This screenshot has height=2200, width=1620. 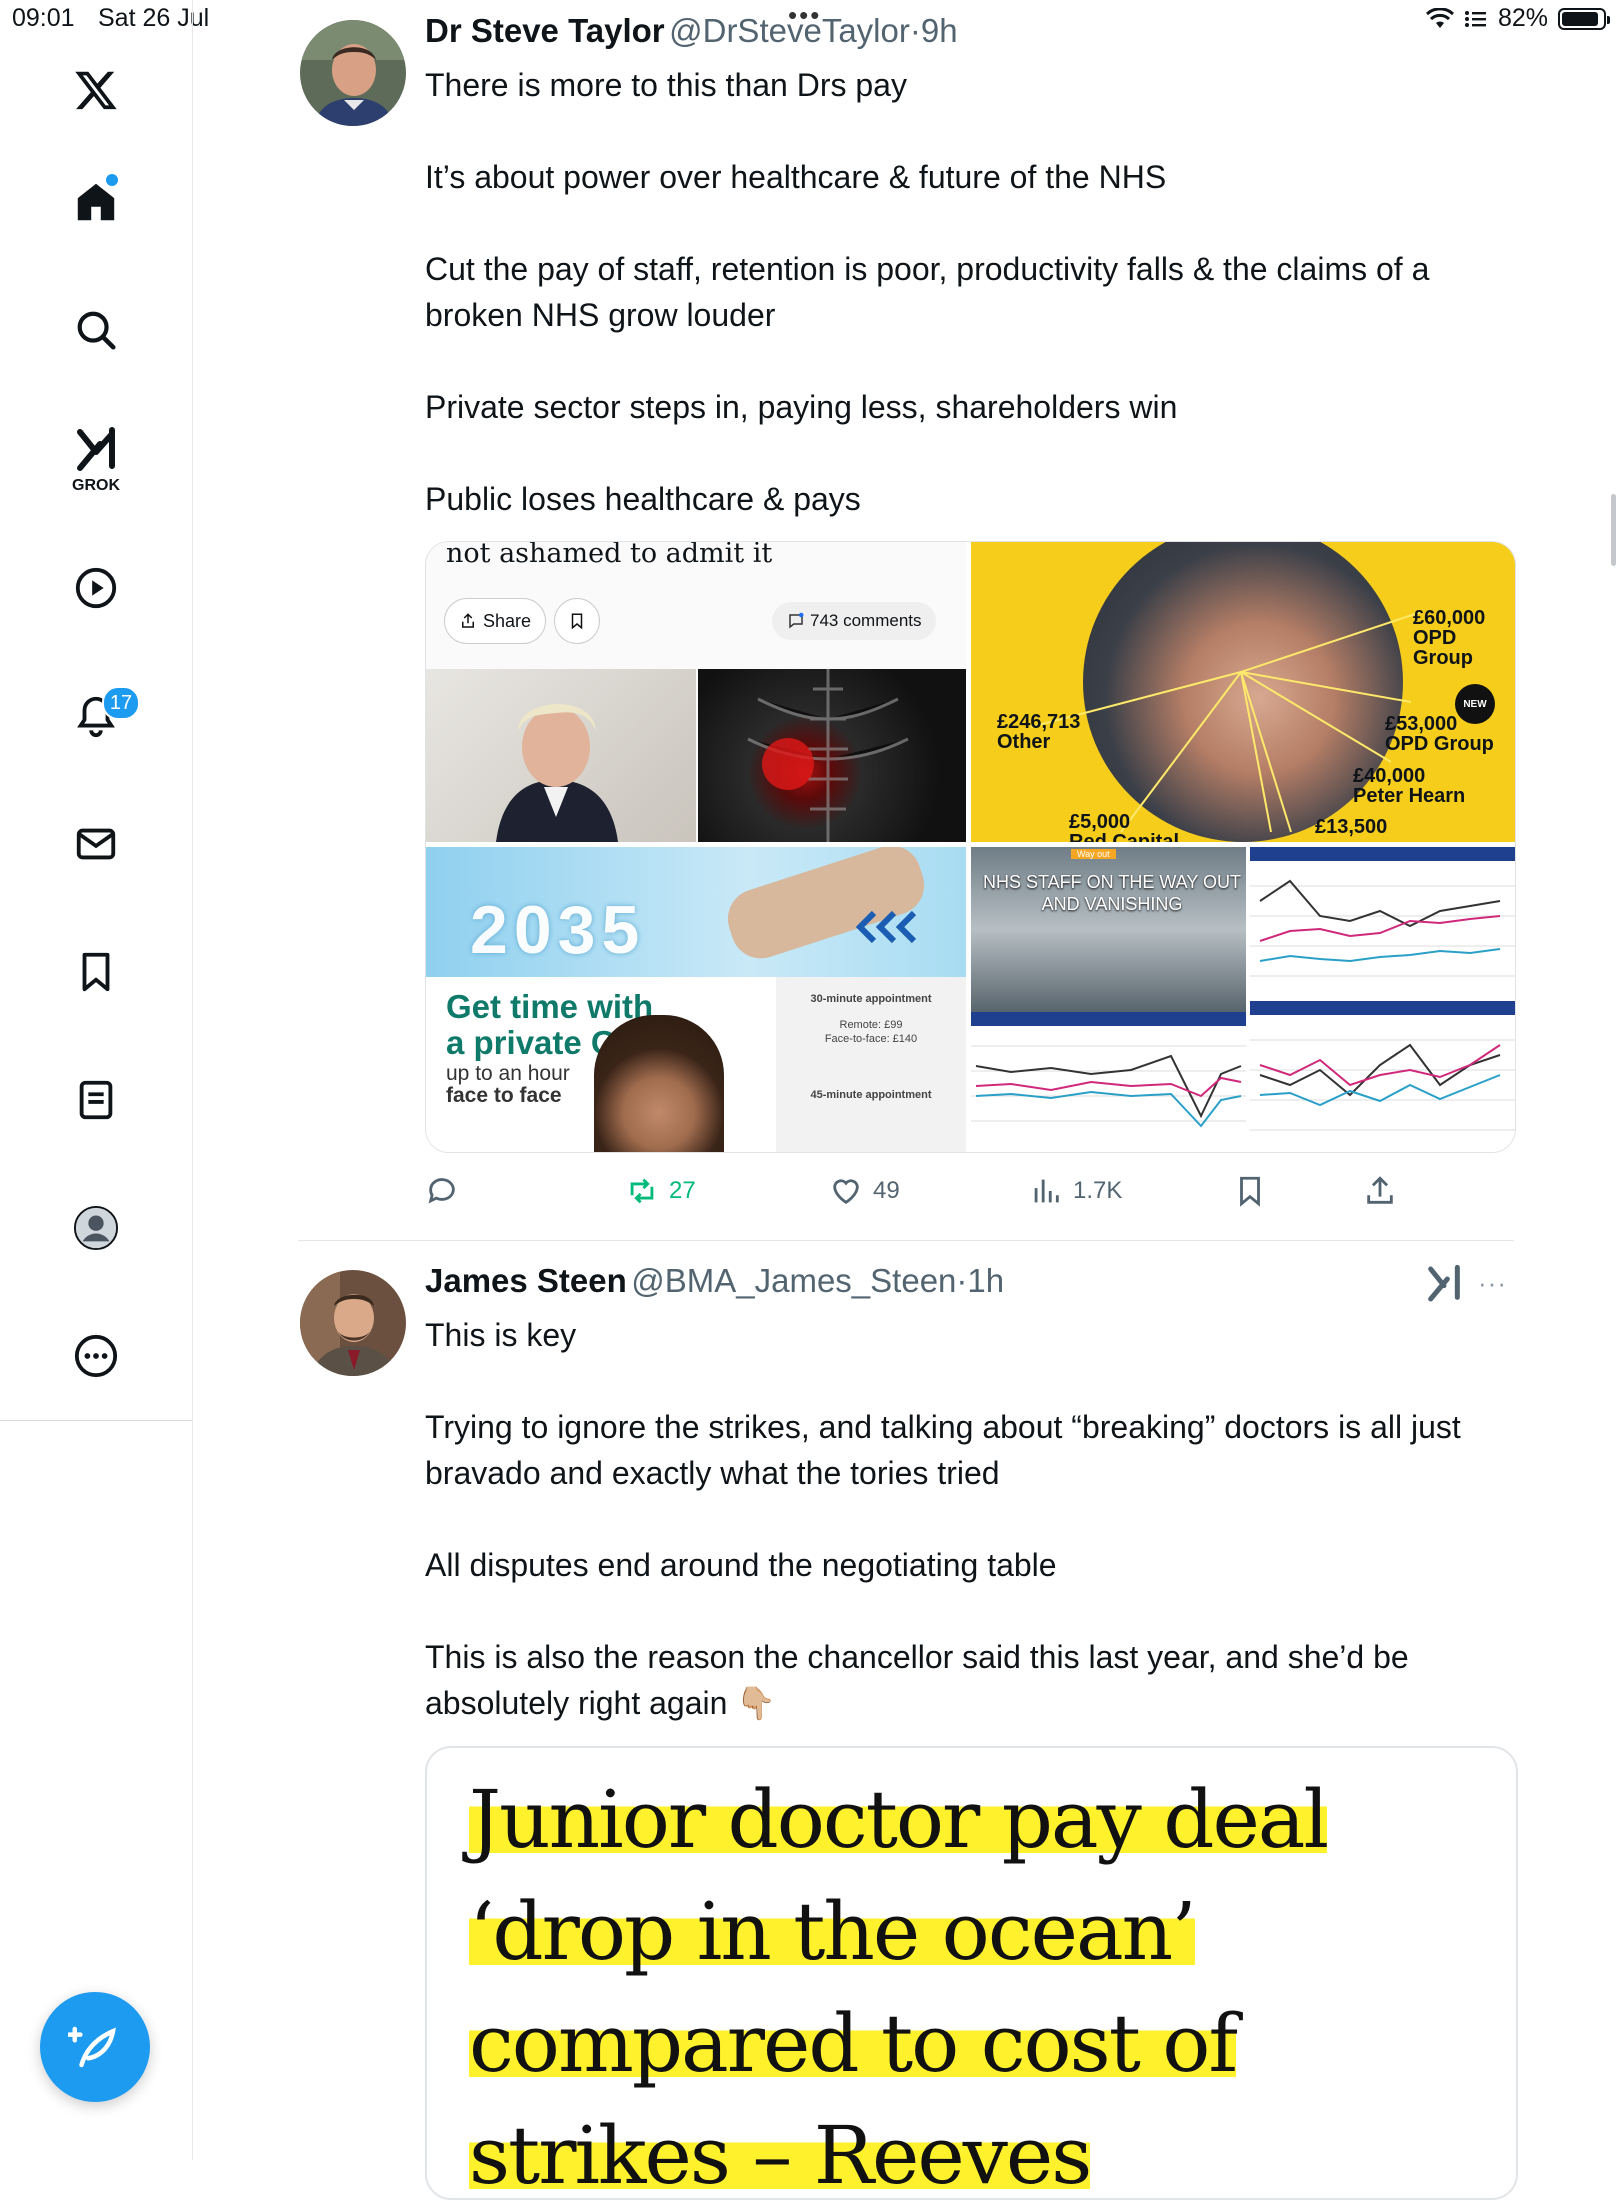 I want to click on like-count: 49, so click(x=886, y=1190).